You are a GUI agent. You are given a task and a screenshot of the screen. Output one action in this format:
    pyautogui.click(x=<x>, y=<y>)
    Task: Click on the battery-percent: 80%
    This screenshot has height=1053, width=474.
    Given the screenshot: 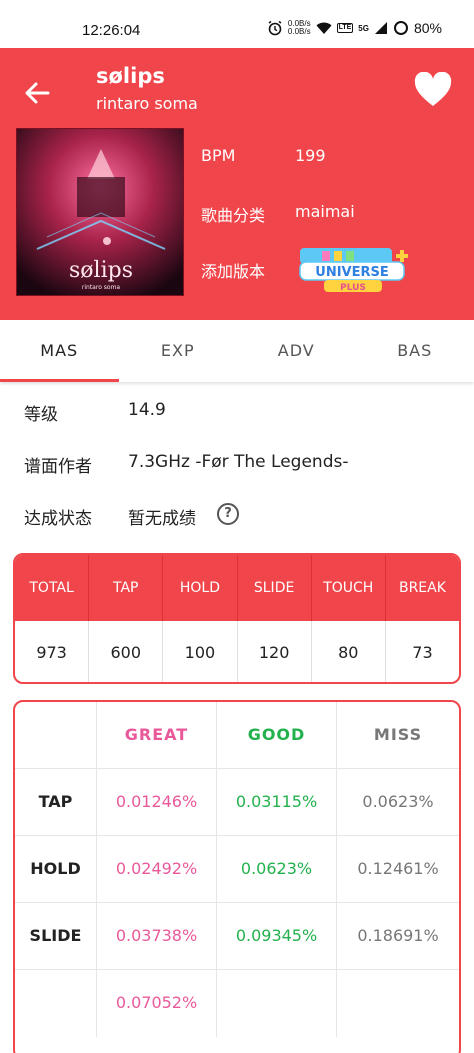 What is the action you would take?
    pyautogui.click(x=427, y=28)
    